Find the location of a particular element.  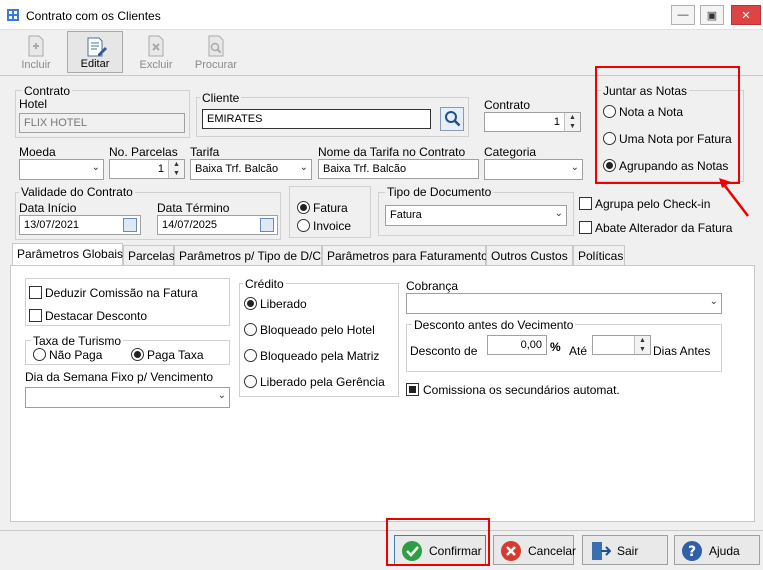

validade-title: Validade do Contrato is located at coordinates (77, 192).